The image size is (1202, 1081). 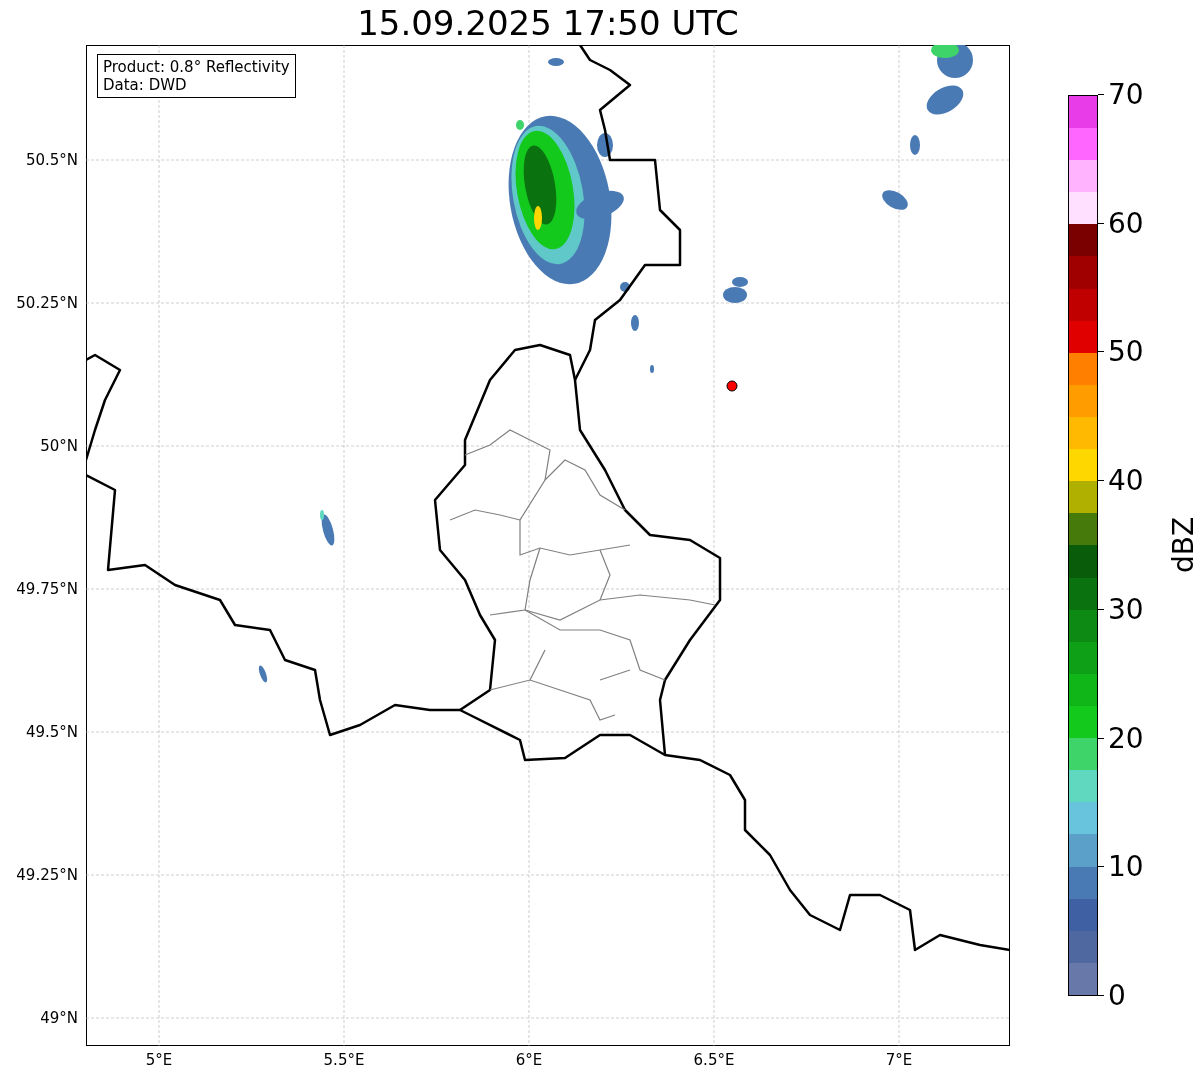 What do you see at coordinates (732, 386) in the screenshot?
I see `radar-site-marker` at bounding box center [732, 386].